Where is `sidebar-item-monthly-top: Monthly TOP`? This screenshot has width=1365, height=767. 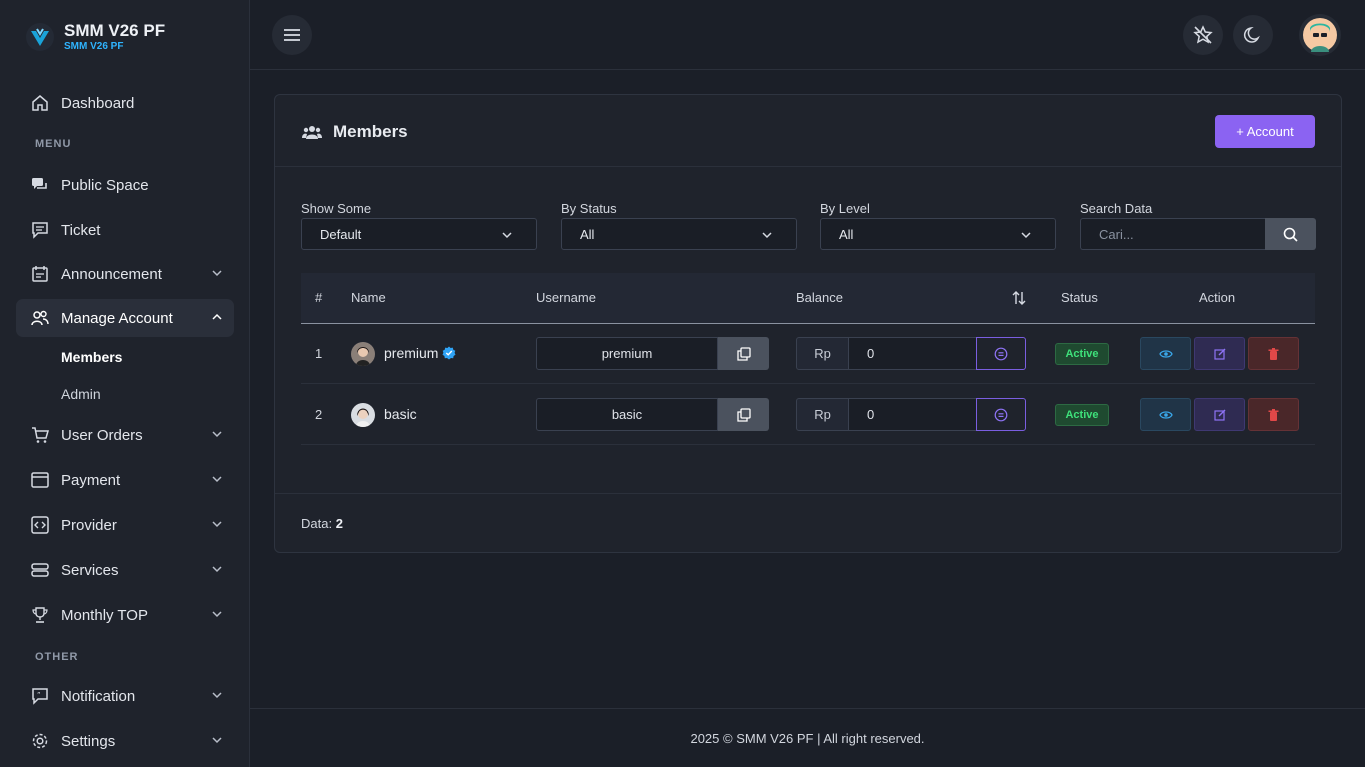
sidebar-item-monthly-top: Monthly TOP is located at coordinates (125, 615).